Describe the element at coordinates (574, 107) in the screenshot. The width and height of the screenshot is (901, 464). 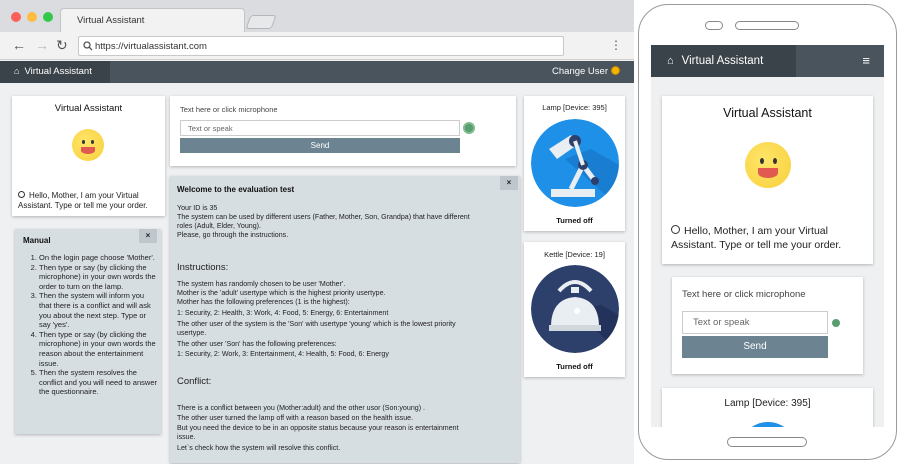
I see `lamp-title: Lamp [Device: 395]` at that location.